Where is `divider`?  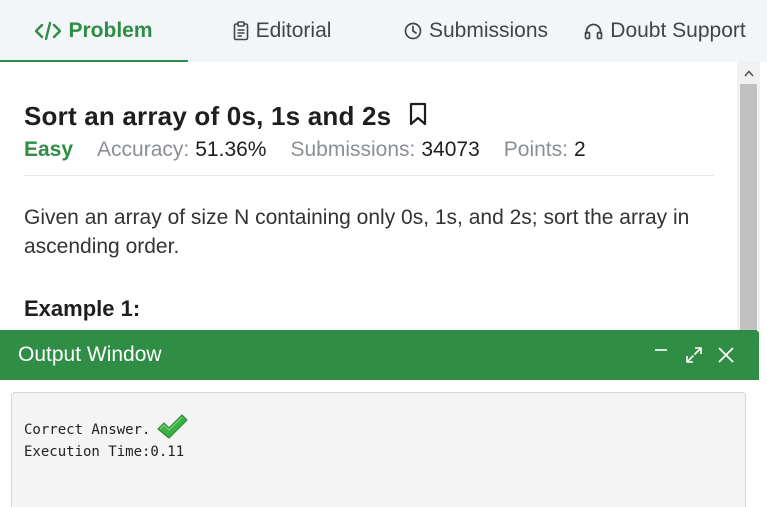
divider is located at coordinates (369, 175).